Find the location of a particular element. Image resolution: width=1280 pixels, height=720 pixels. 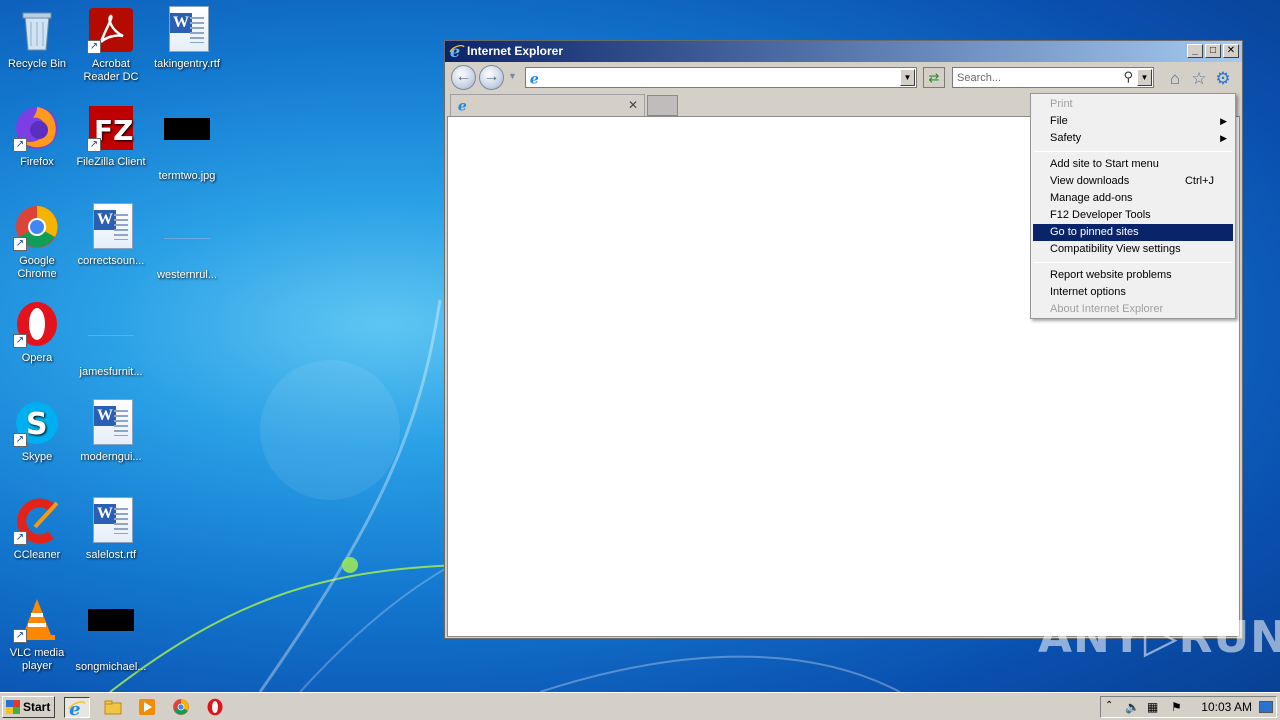

ie-titlebar: e Internet Explorer _ □ ✕ is located at coordinates (843, 51).